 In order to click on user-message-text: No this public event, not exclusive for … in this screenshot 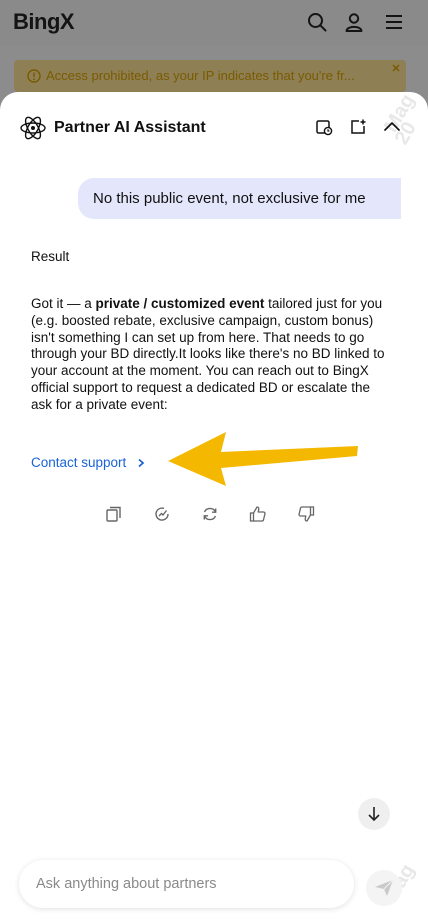, I will do `click(229, 198)`.